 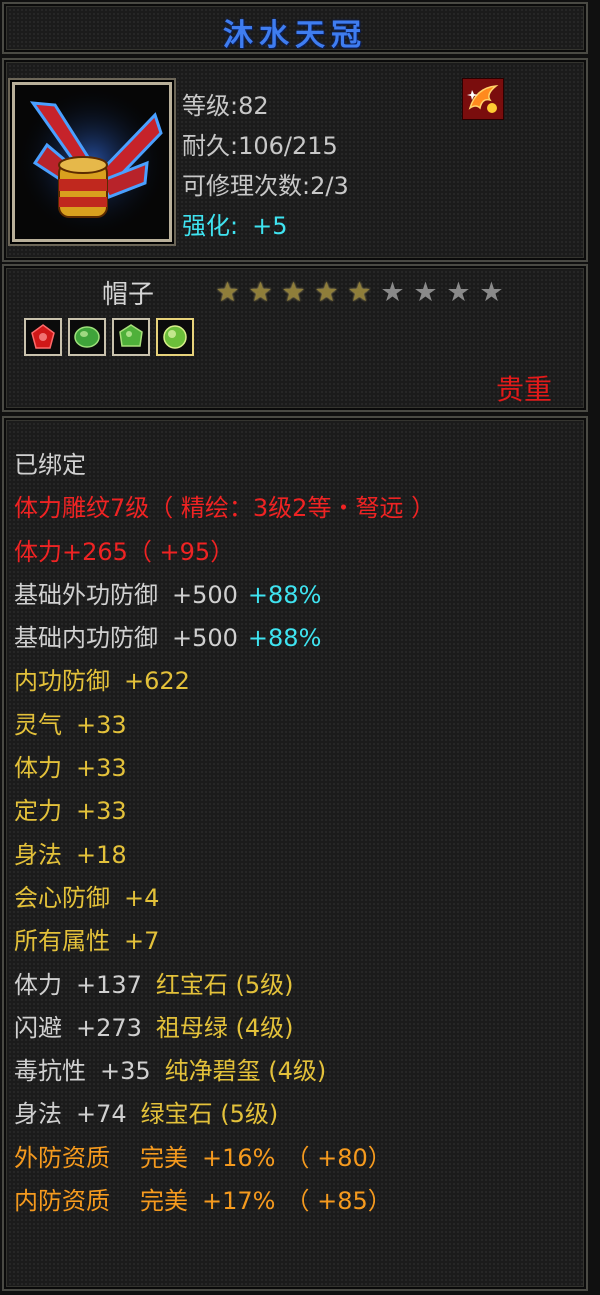 What do you see at coordinates (87, 897) in the screenshot?
I see `attribute-row: 会心防御 +4` at bounding box center [87, 897].